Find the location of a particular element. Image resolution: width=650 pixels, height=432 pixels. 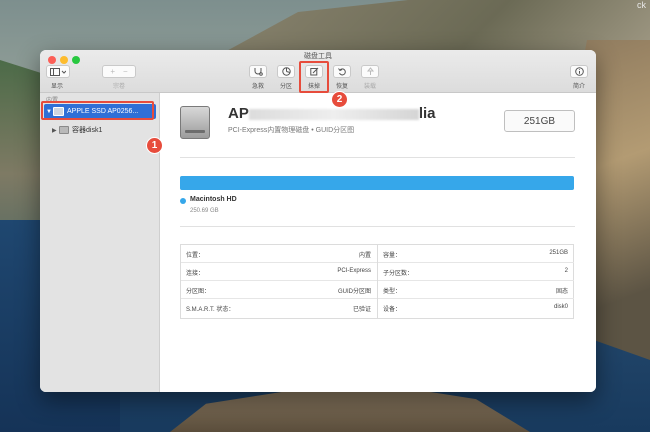

partition-button is located at coordinates (286, 71).